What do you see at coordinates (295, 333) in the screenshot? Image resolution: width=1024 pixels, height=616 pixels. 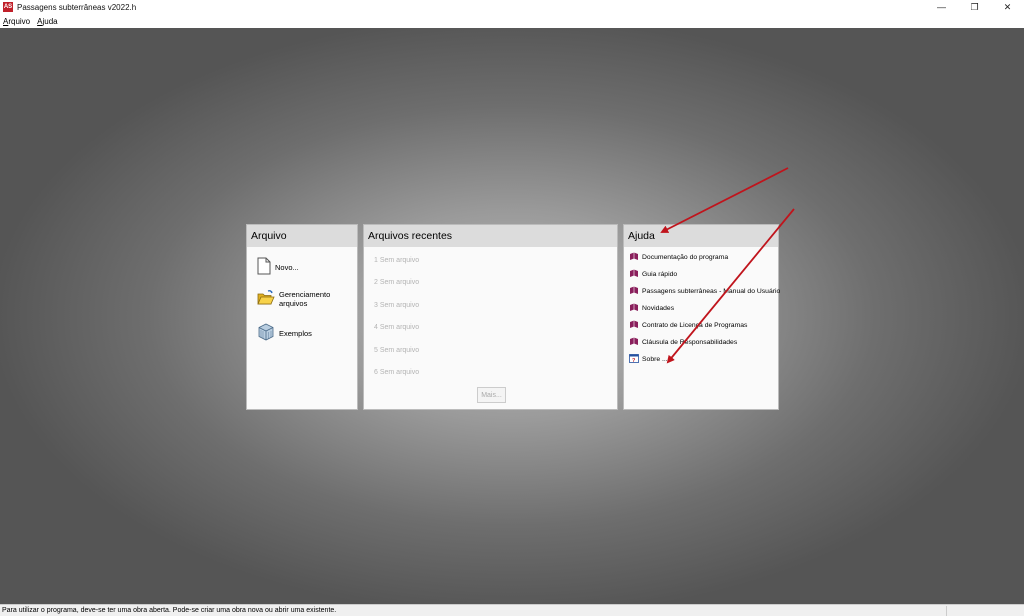 I see `examples-label: Exemplos` at bounding box center [295, 333].